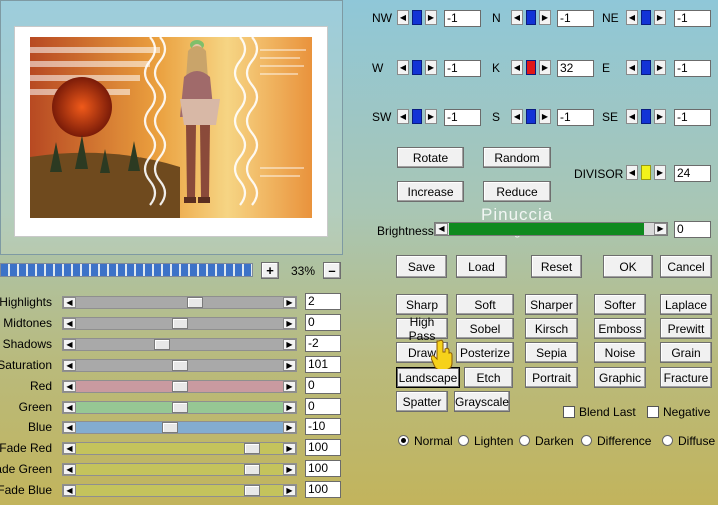 The image size is (718, 505). Describe the element at coordinates (323, 448) in the screenshot. I see `fade-red-value-field: 100` at that location.